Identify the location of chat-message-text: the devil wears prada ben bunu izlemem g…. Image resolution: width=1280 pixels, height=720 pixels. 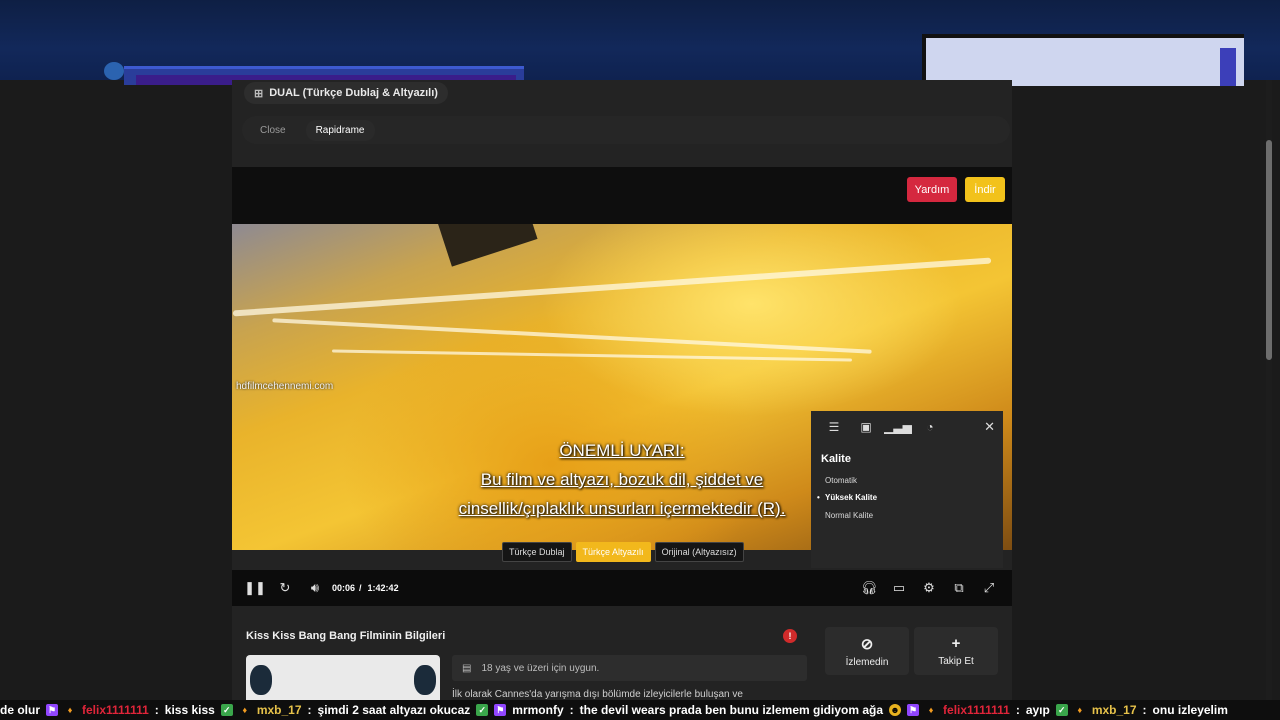
(731, 710).